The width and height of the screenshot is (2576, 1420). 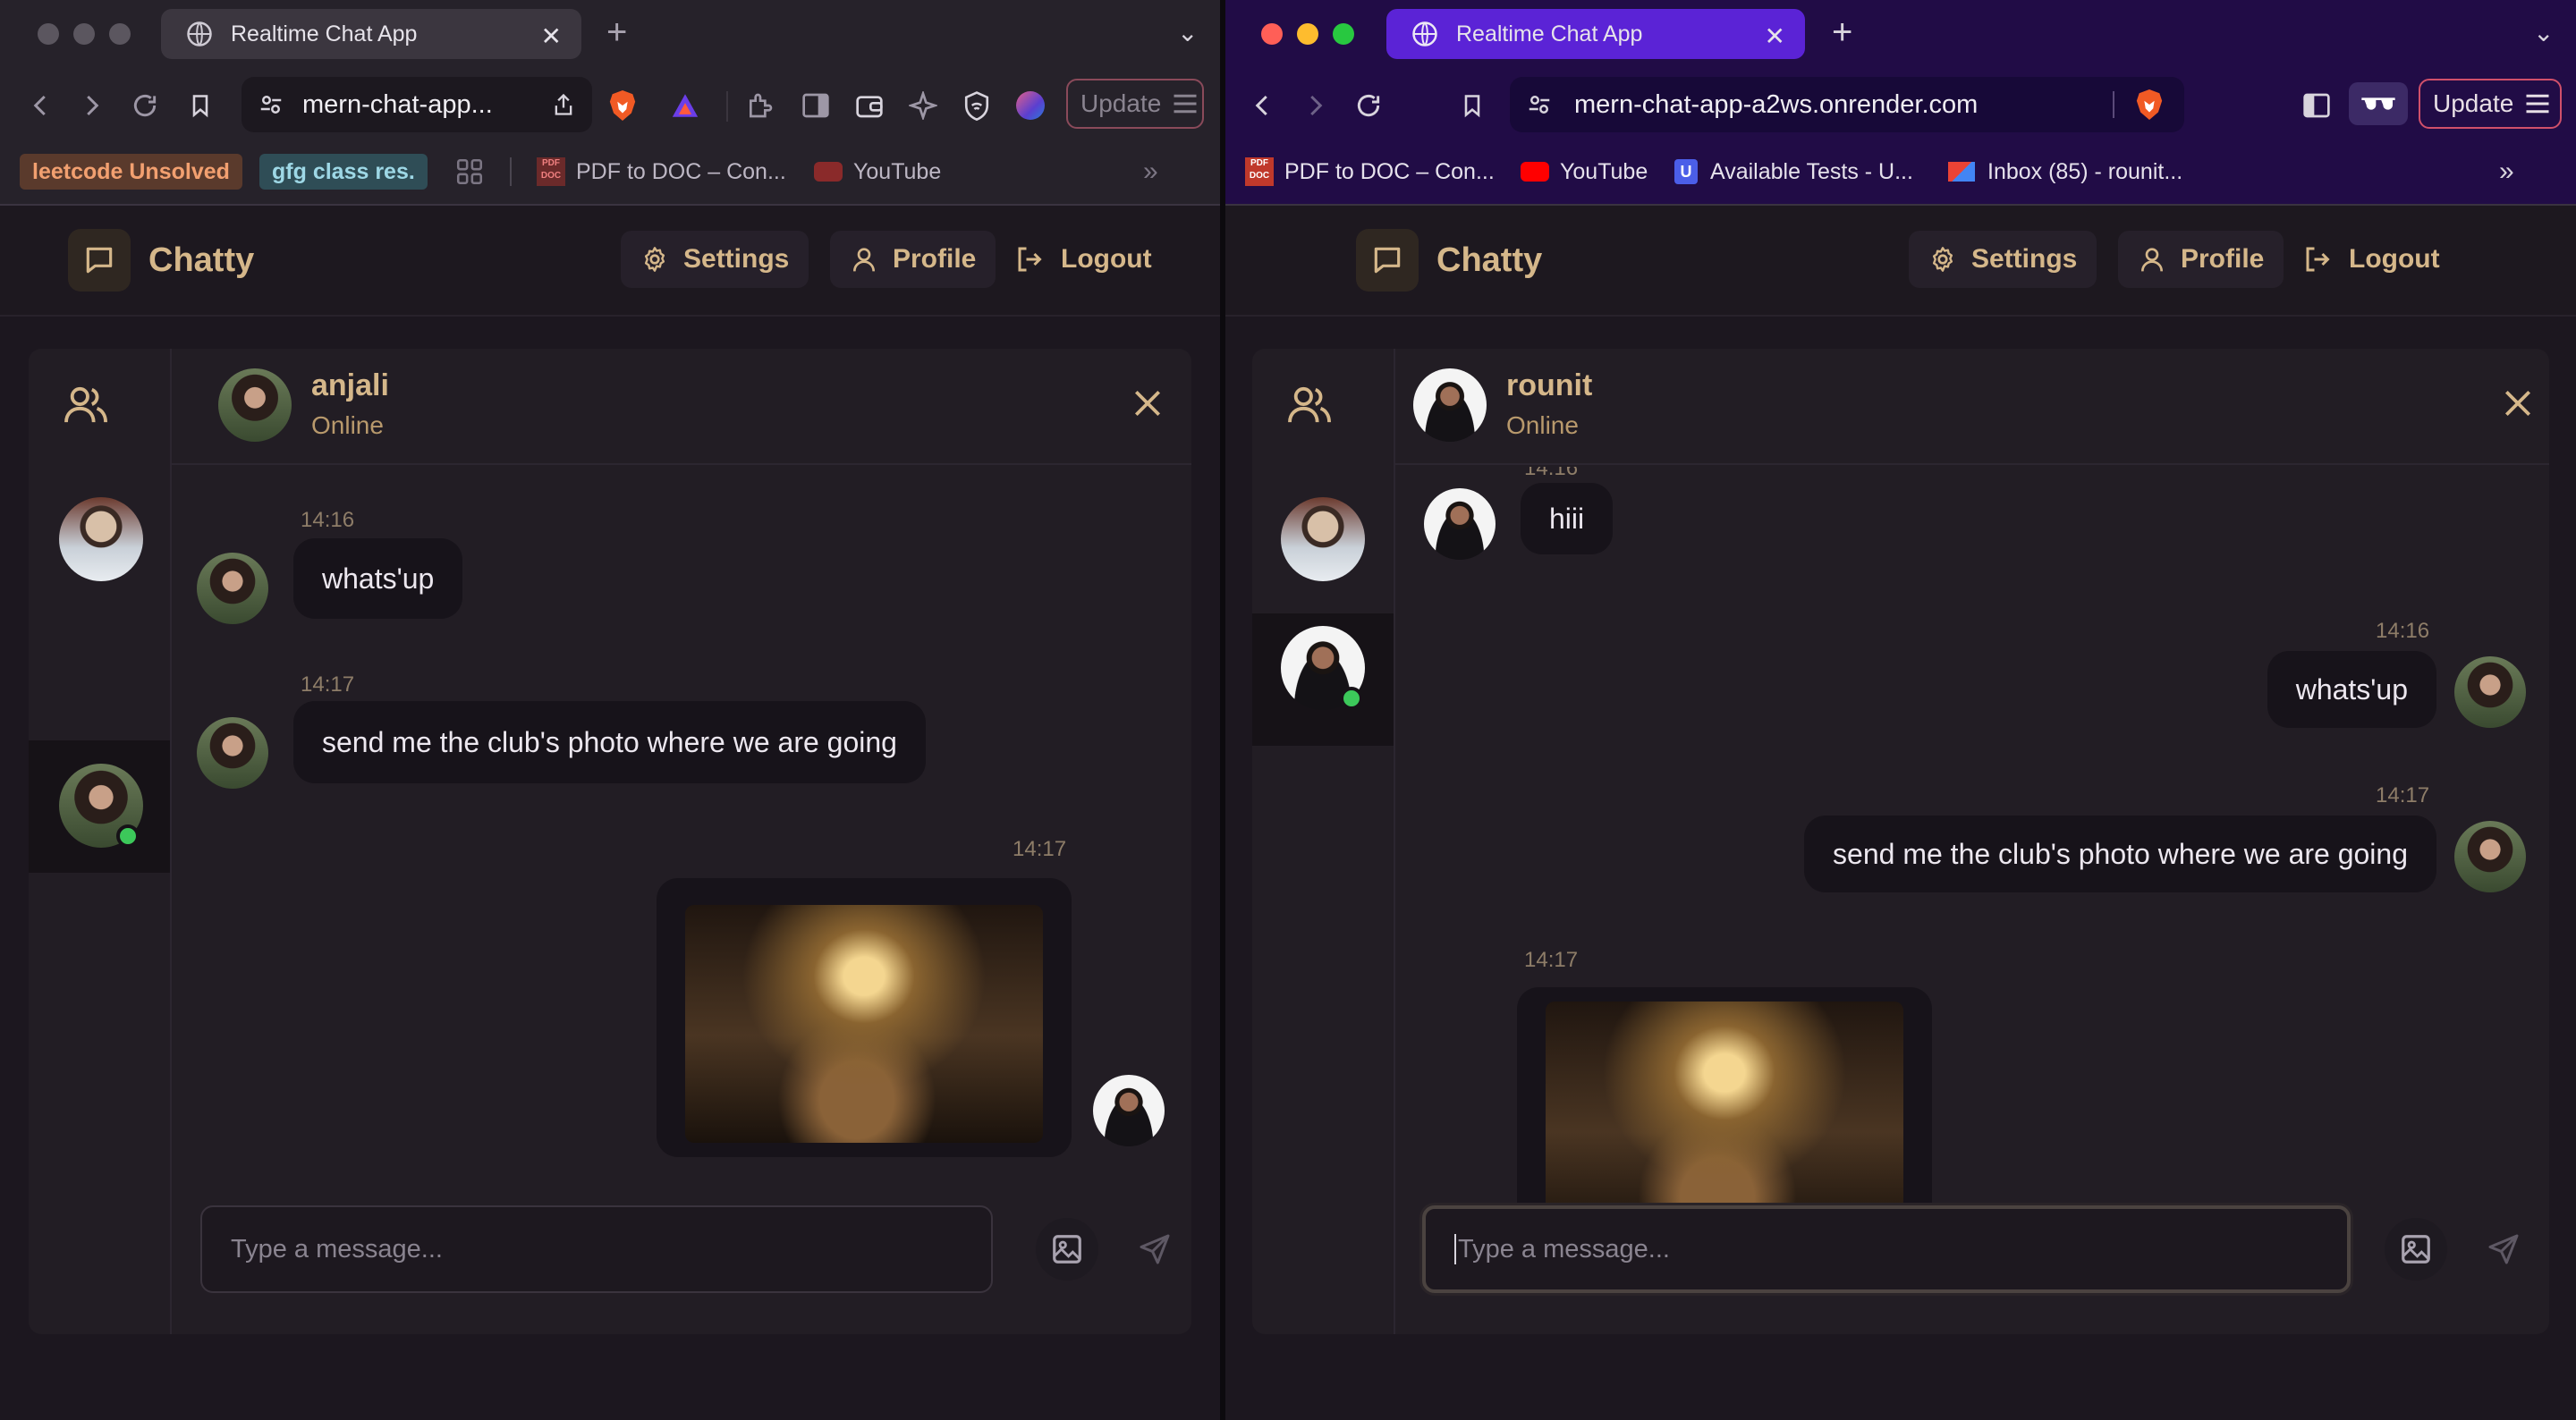 I want to click on bookmark-leetcode: leetcode Unsolved, so click(x=131, y=172).